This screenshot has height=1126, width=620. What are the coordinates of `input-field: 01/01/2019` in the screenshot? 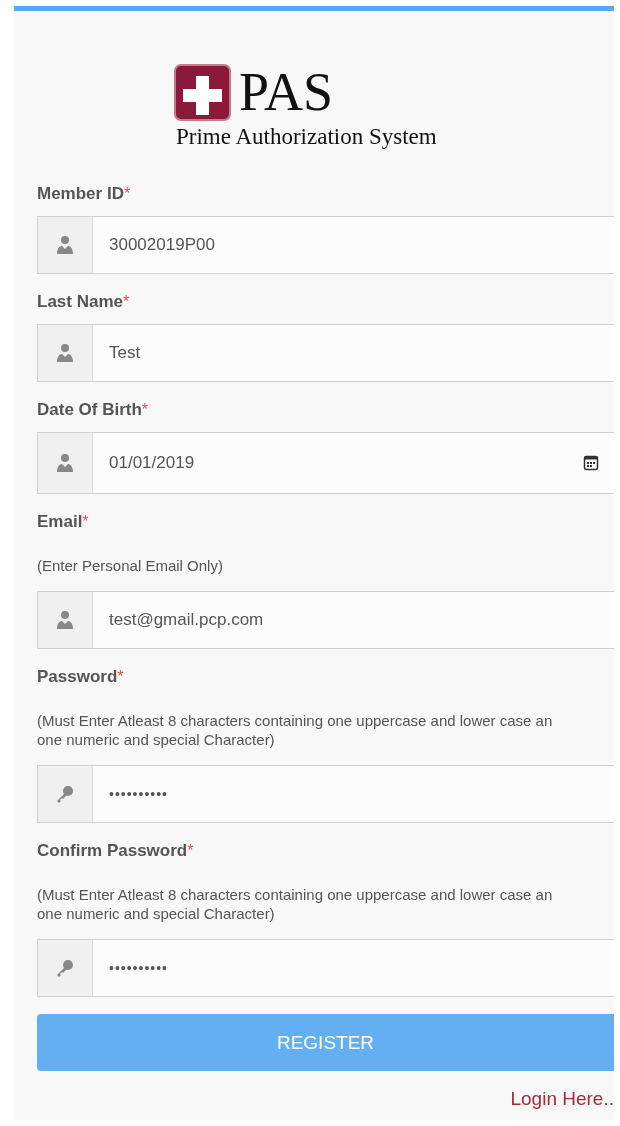 It's located at (325, 463).